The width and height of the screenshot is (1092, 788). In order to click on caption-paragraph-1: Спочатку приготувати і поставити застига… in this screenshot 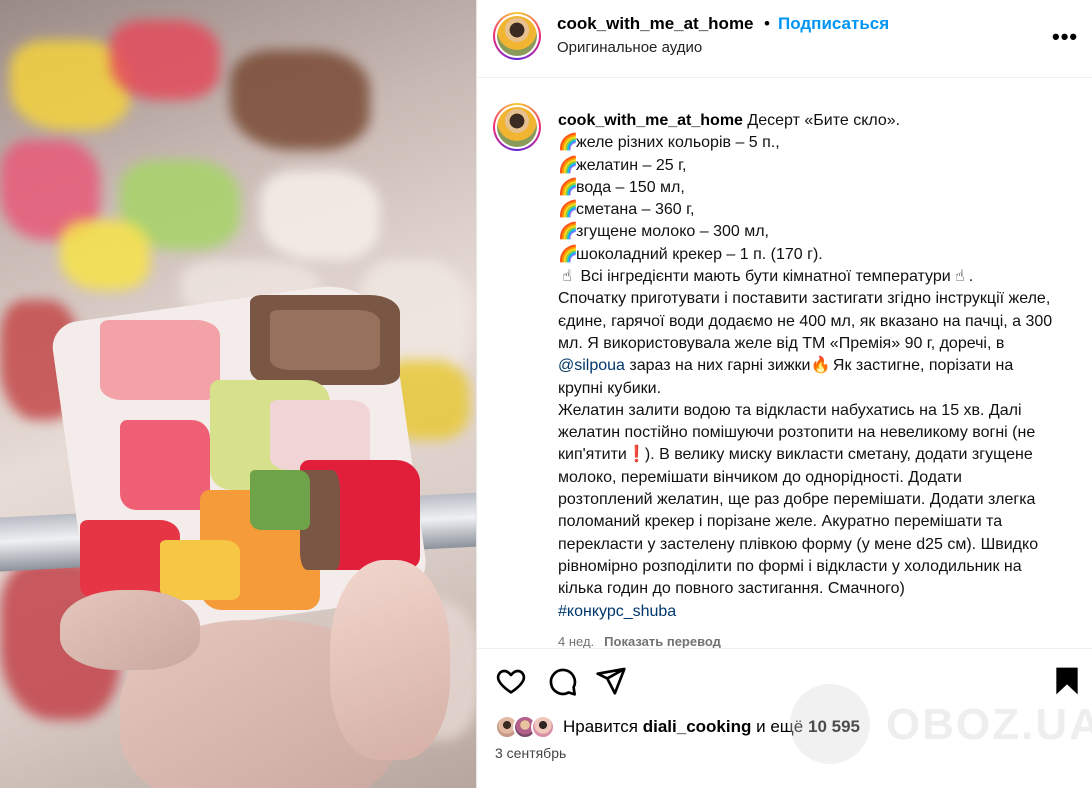, I will do `click(805, 343)`.